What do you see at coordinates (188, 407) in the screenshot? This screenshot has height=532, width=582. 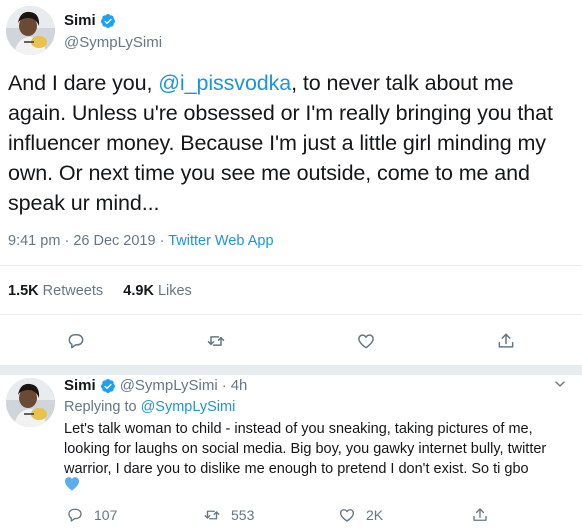 I see `replying-to-link: @SympLySimi` at bounding box center [188, 407].